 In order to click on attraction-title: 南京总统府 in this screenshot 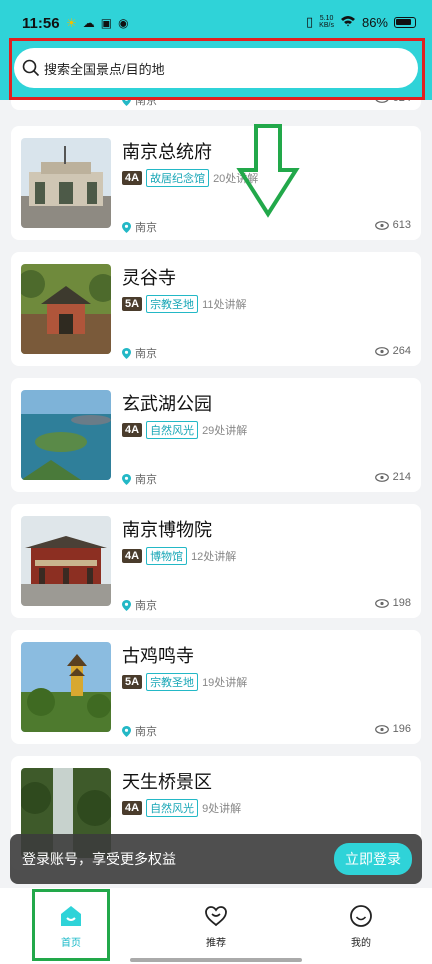, I will do `click(167, 152)`.